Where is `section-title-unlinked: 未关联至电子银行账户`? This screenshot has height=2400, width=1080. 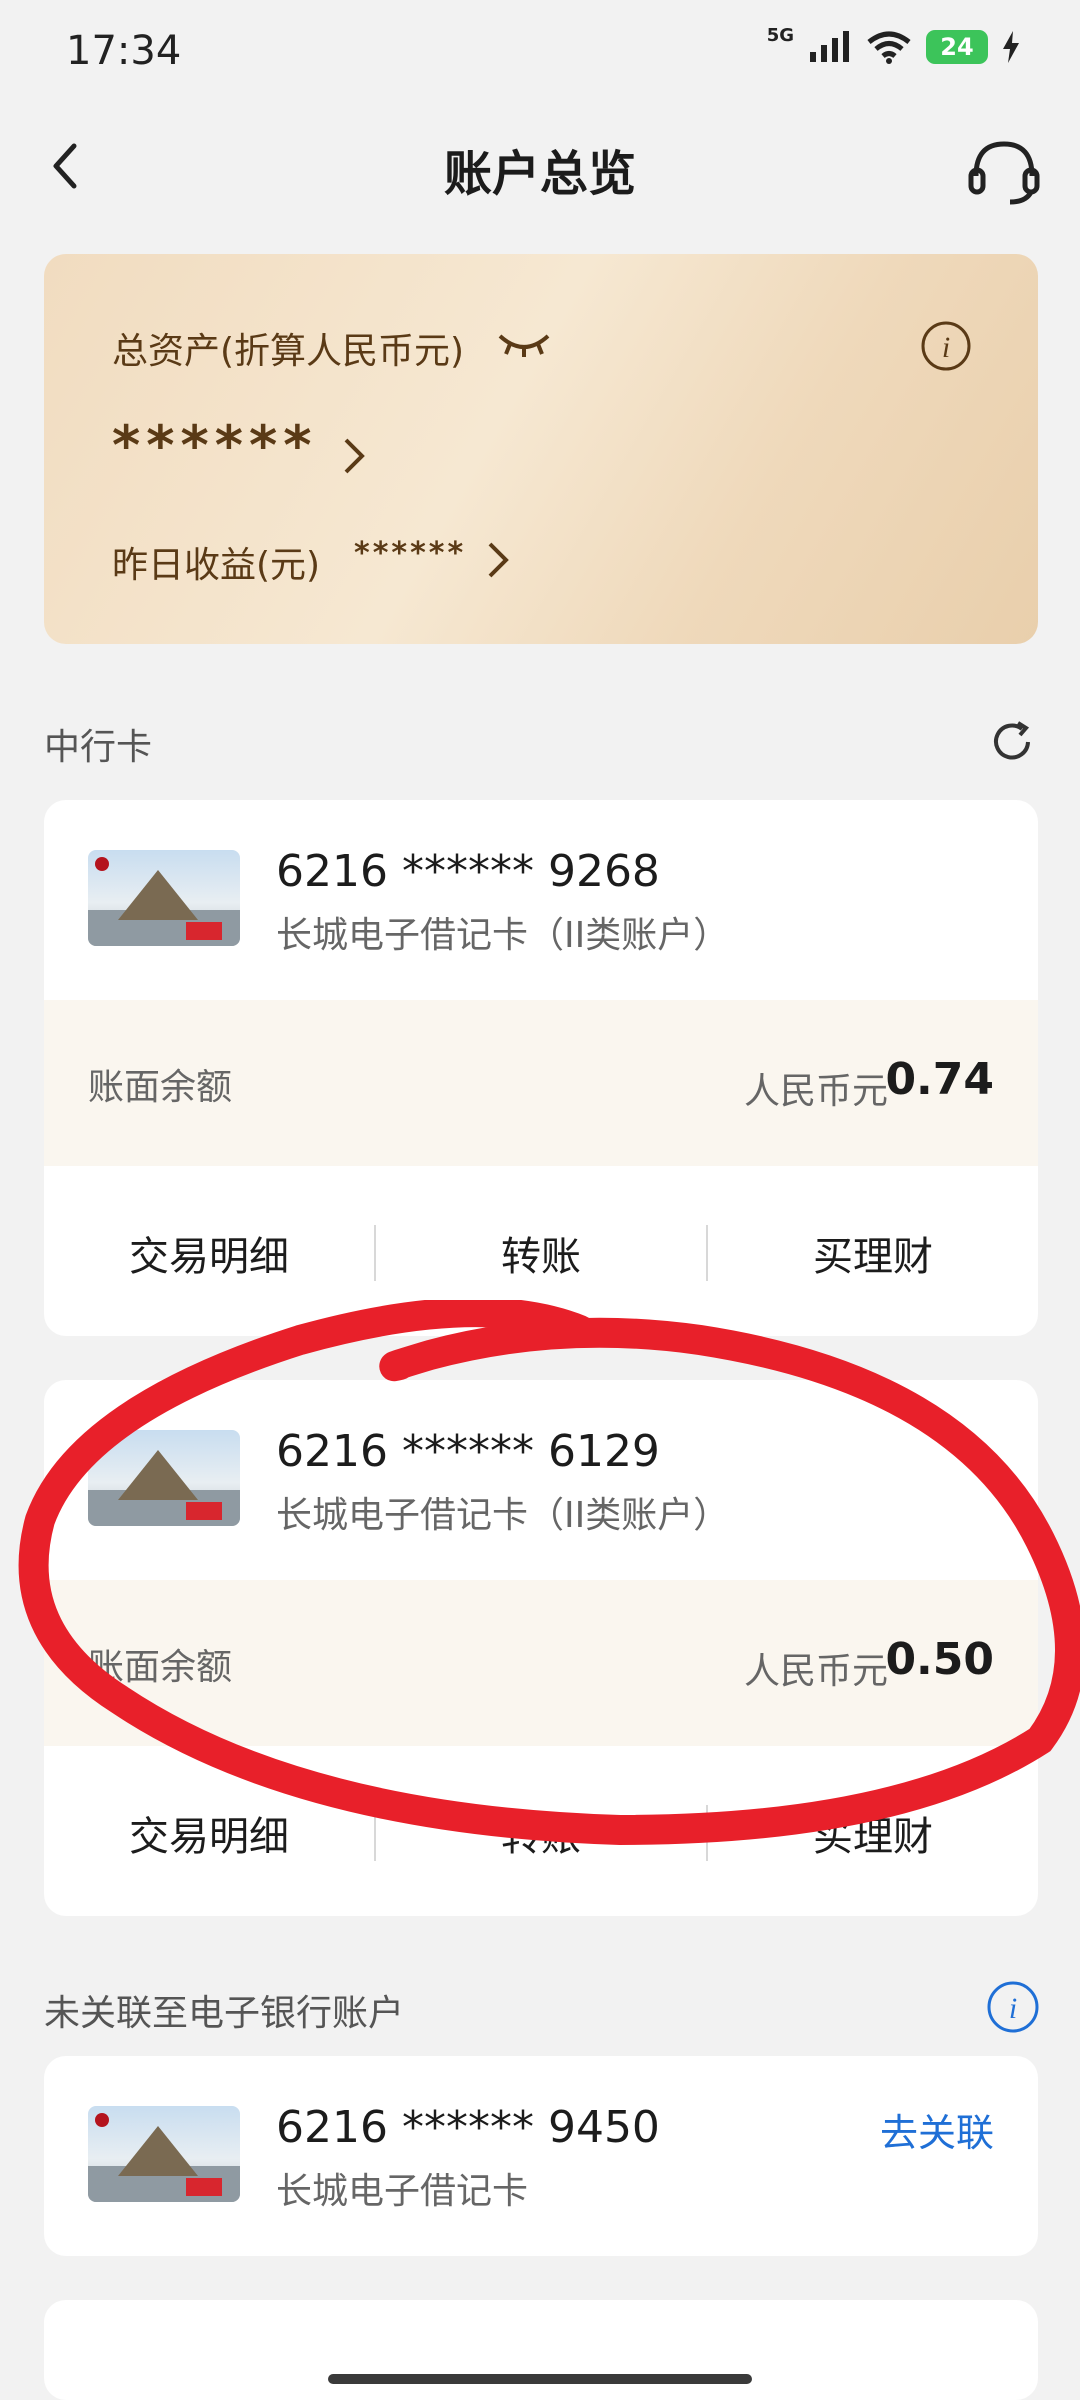 section-title-unlinked: 未关联至电子银行账户 is located at coordinates (224, 2013).